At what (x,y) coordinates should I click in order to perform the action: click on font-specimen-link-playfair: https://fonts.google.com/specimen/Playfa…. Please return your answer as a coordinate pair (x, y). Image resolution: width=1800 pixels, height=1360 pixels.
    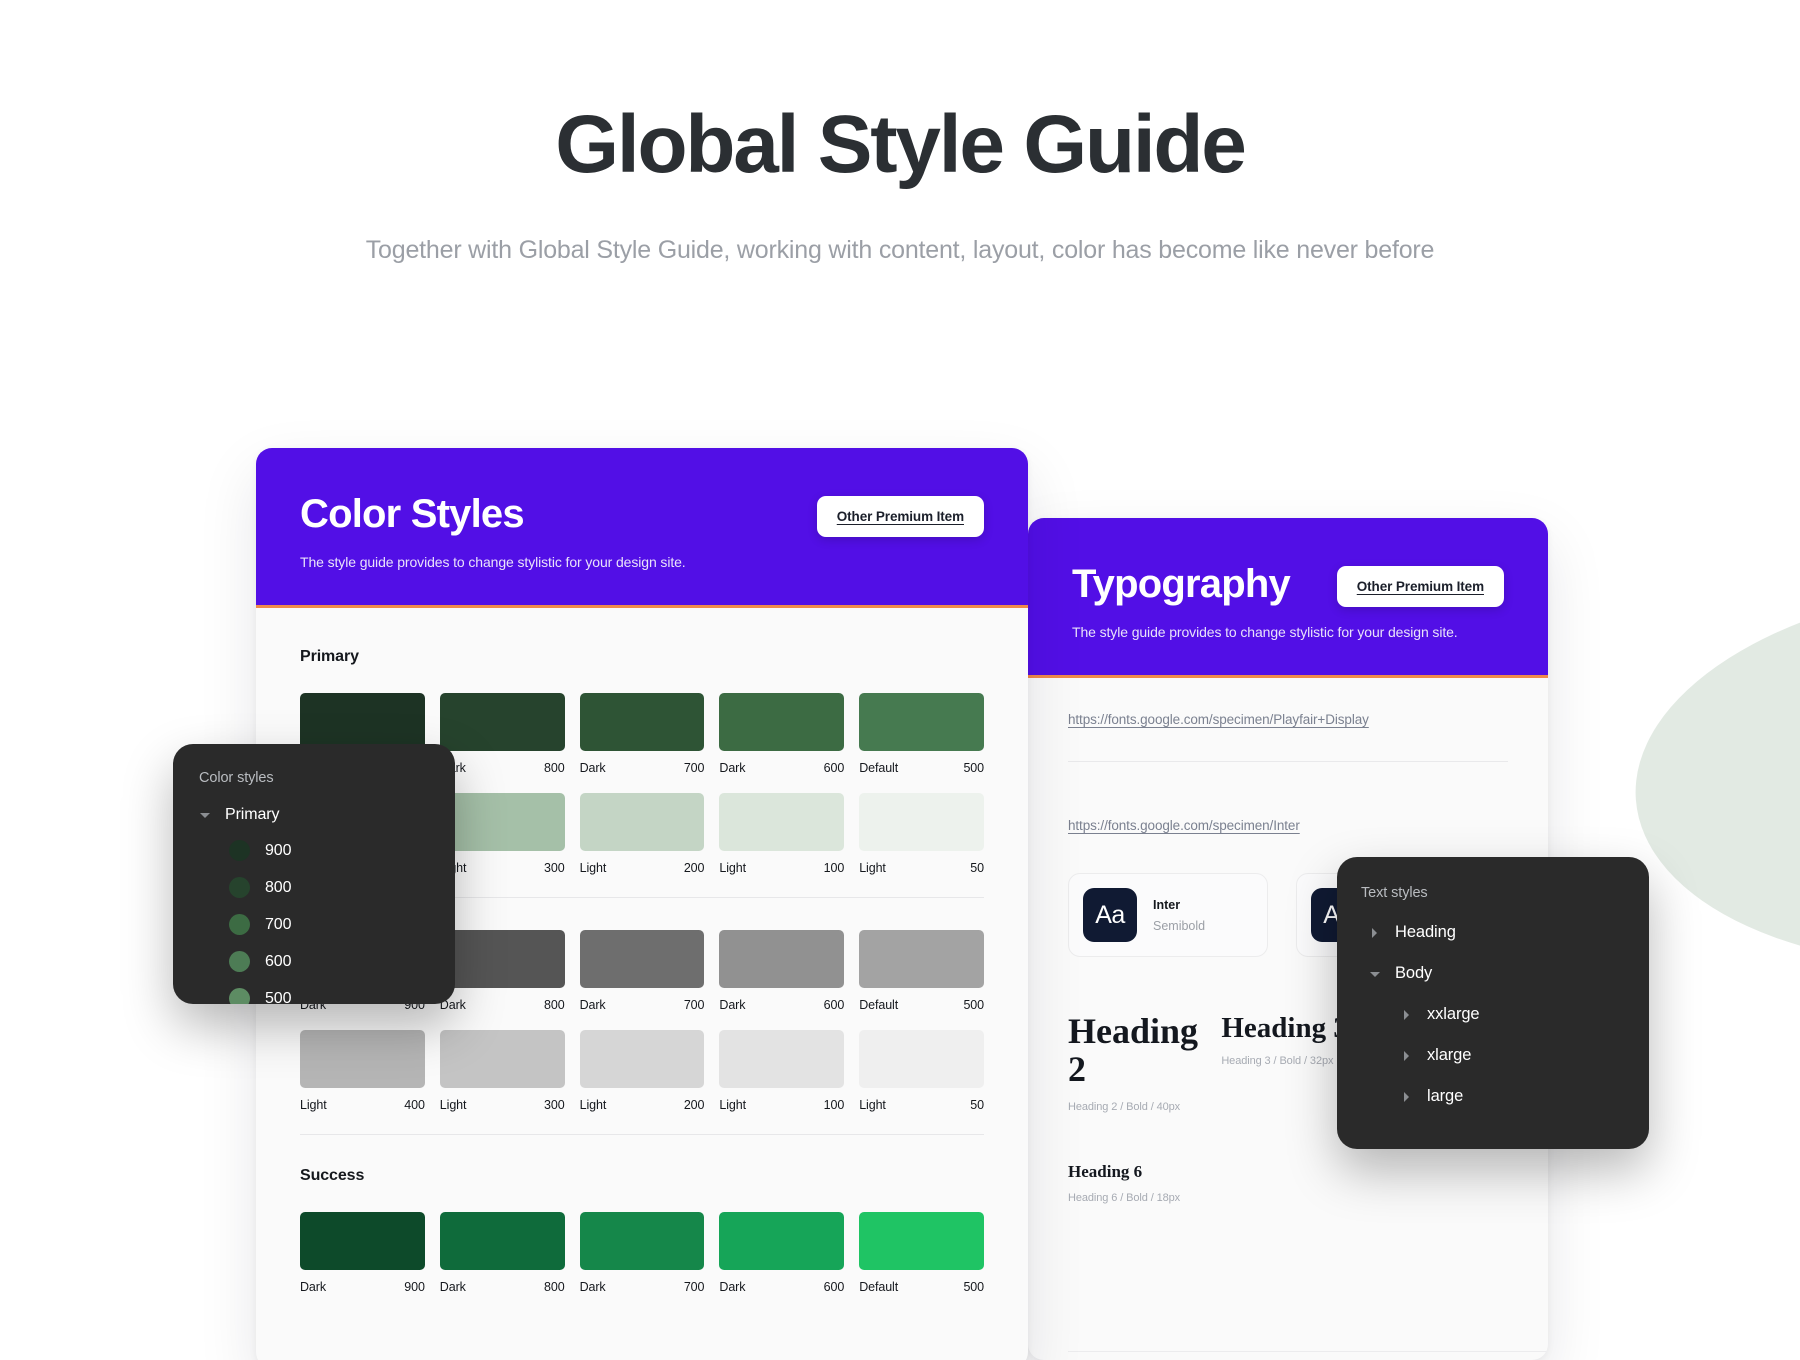
    Looking at the image, I should click on (1288, 719).